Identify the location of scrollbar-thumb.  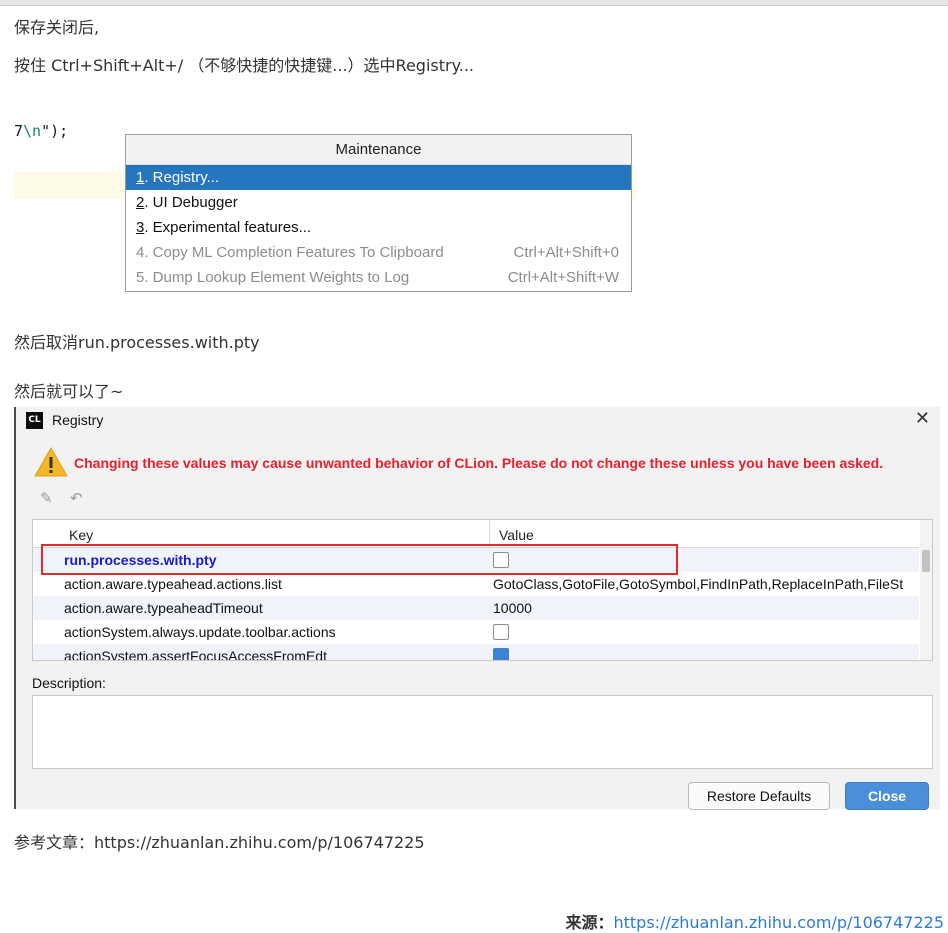
(926, 561).